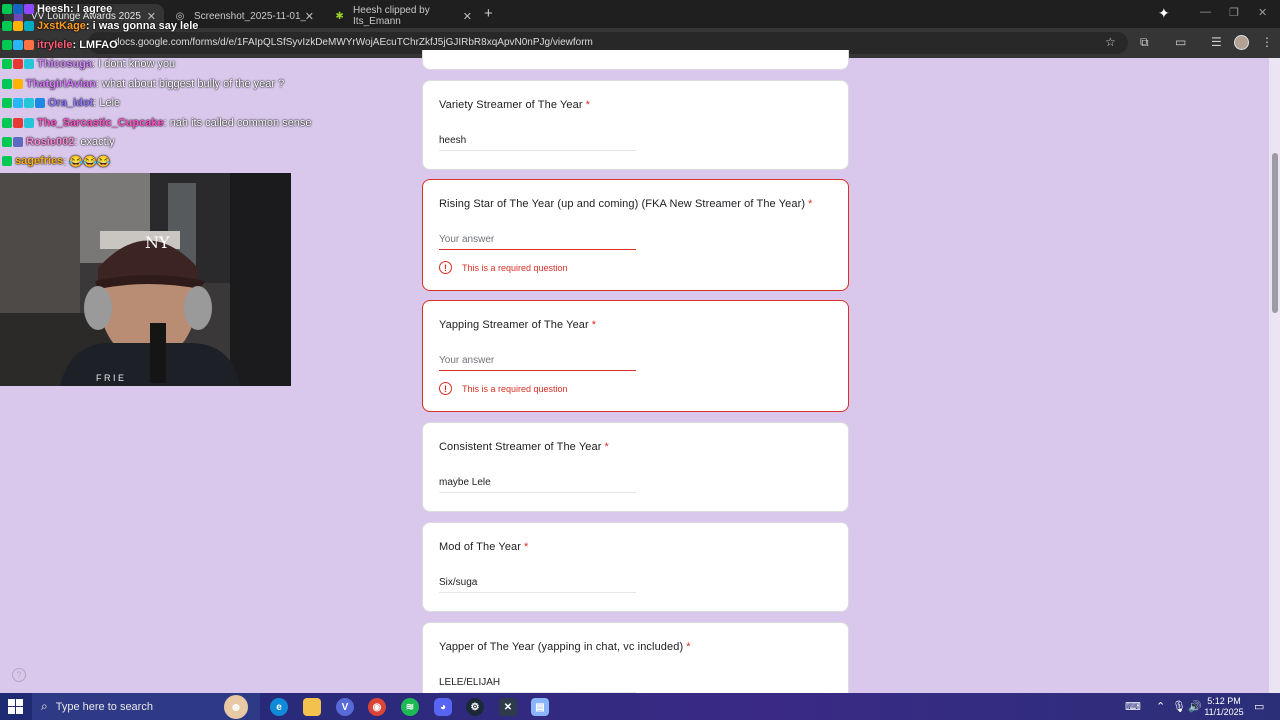 The width and height of the screenshot is (1280, 720). I want to click on spotify-icon: ≋, so click(410, 707).